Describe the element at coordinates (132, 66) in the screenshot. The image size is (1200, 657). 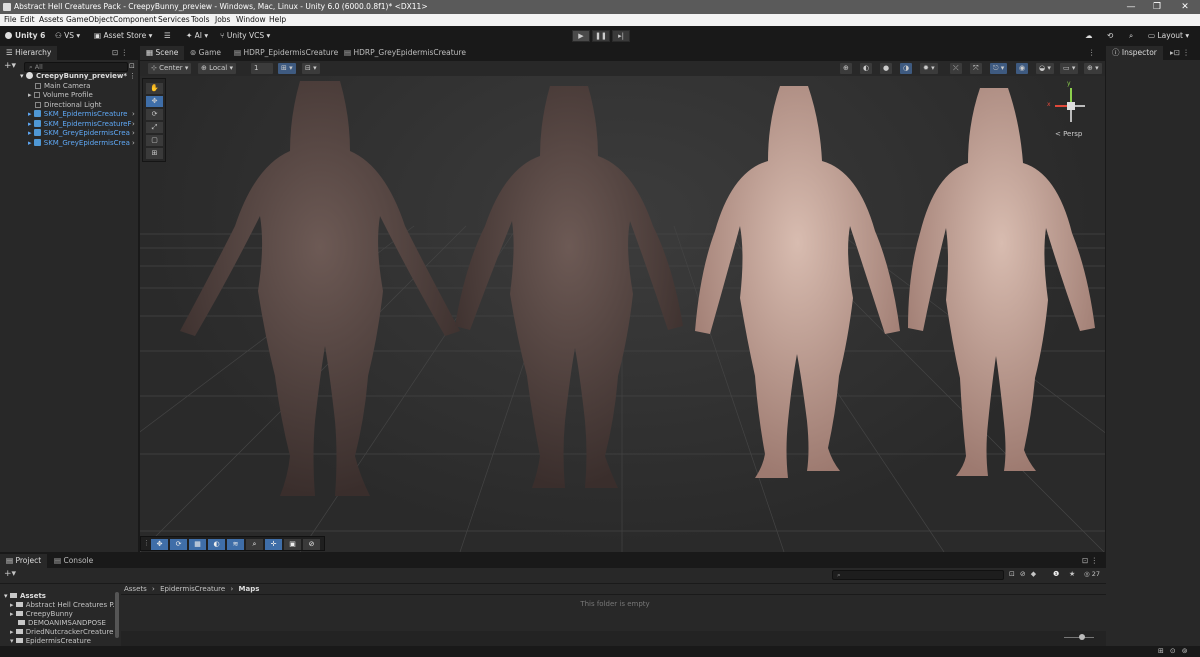
I see `filter-icon: ⊡` at that location.